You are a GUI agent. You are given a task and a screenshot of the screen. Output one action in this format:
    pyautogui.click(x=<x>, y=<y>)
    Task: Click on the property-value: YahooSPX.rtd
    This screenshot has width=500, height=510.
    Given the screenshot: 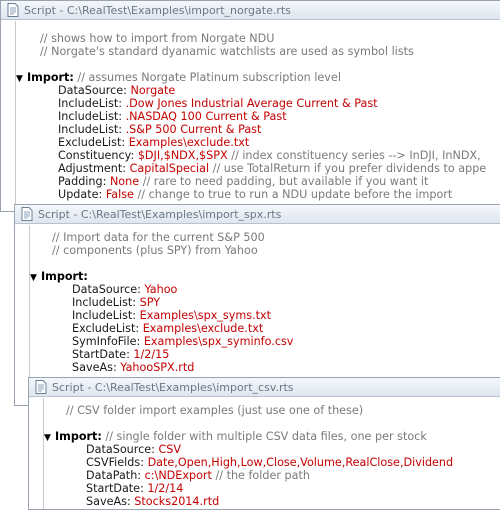 What is the action you would take?
    pyautogui.click(x=157, y=367)
    